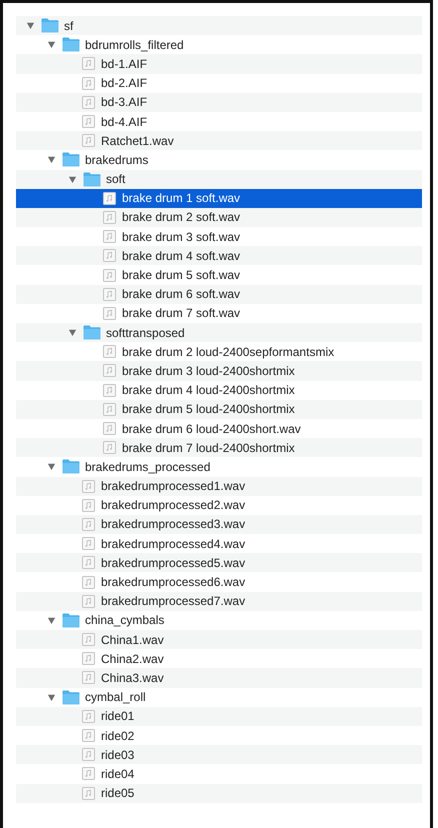  Describe the element at coordinates (137, 140) in the screenshot. I see `item-name: Ratchet1.wav` at that location.